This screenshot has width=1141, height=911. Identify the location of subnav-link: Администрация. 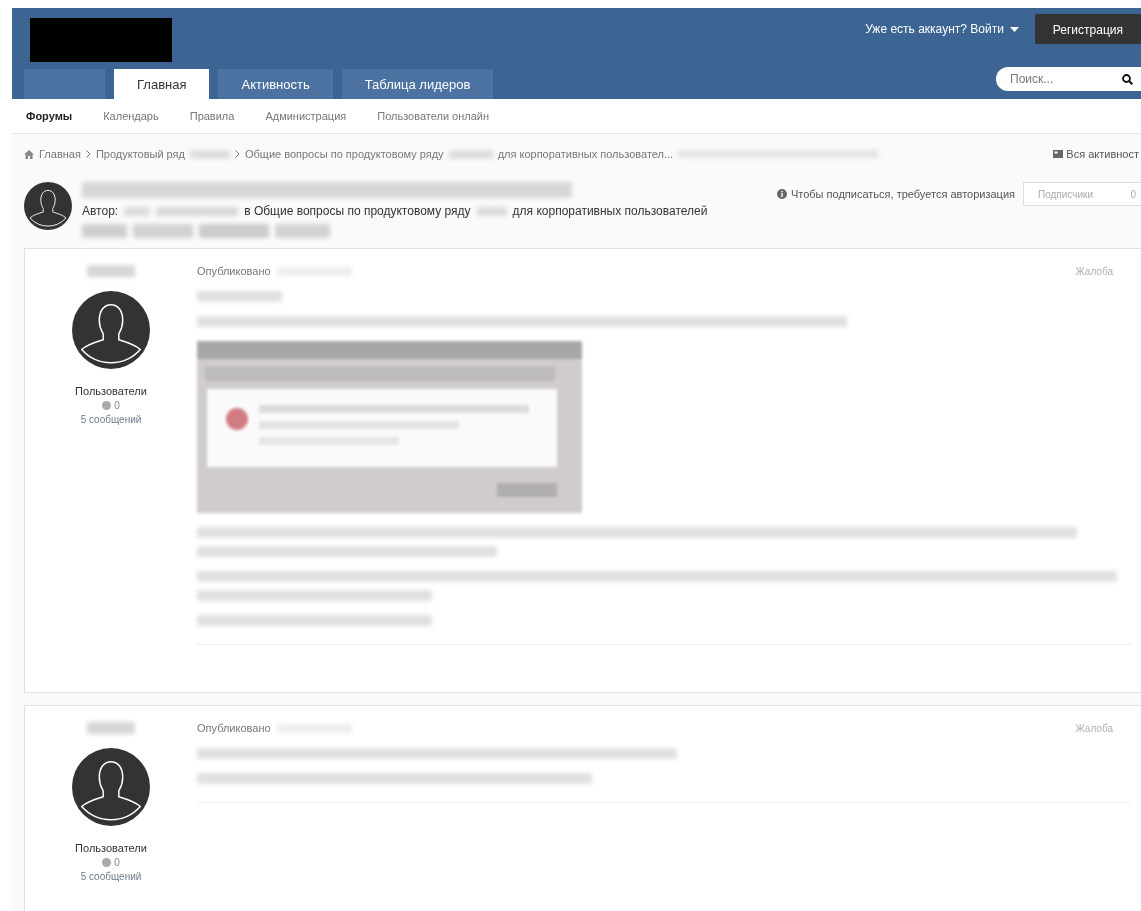
(306, 116).